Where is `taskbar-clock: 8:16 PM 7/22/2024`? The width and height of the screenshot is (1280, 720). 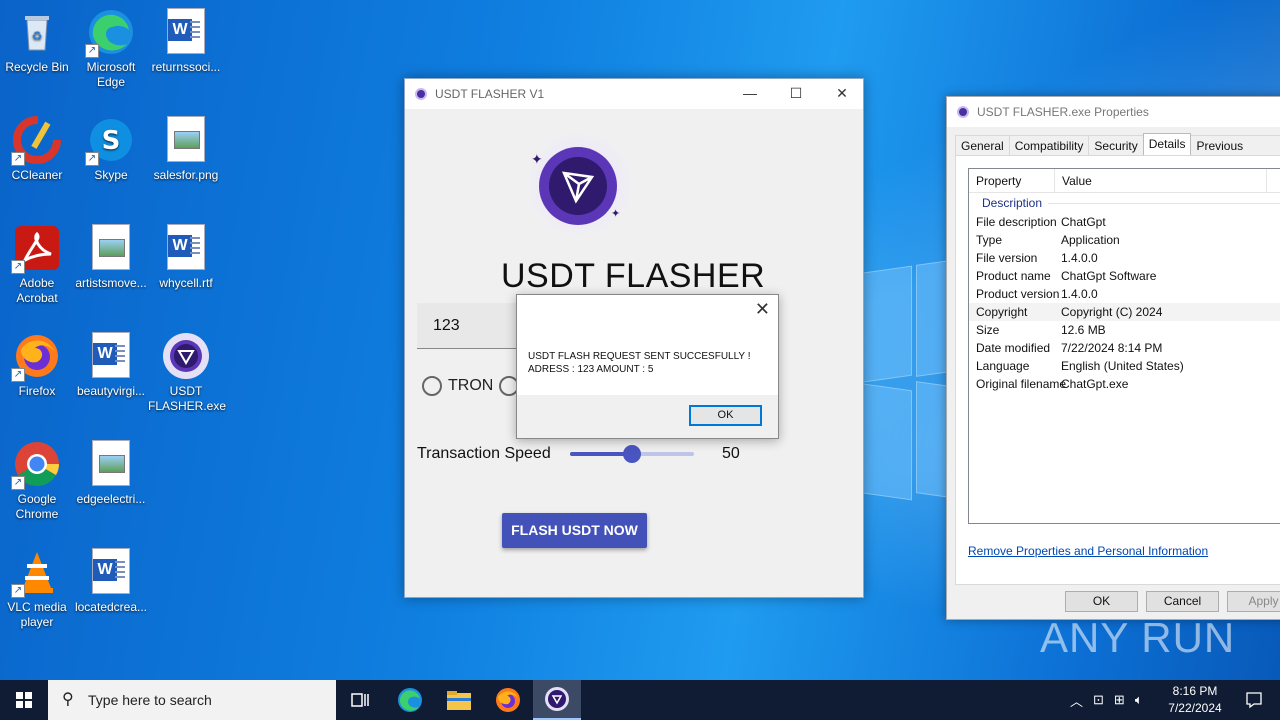 taskbar-clock: 8:16 PM 7/22/2024 is located at coordinates (1195, 700).